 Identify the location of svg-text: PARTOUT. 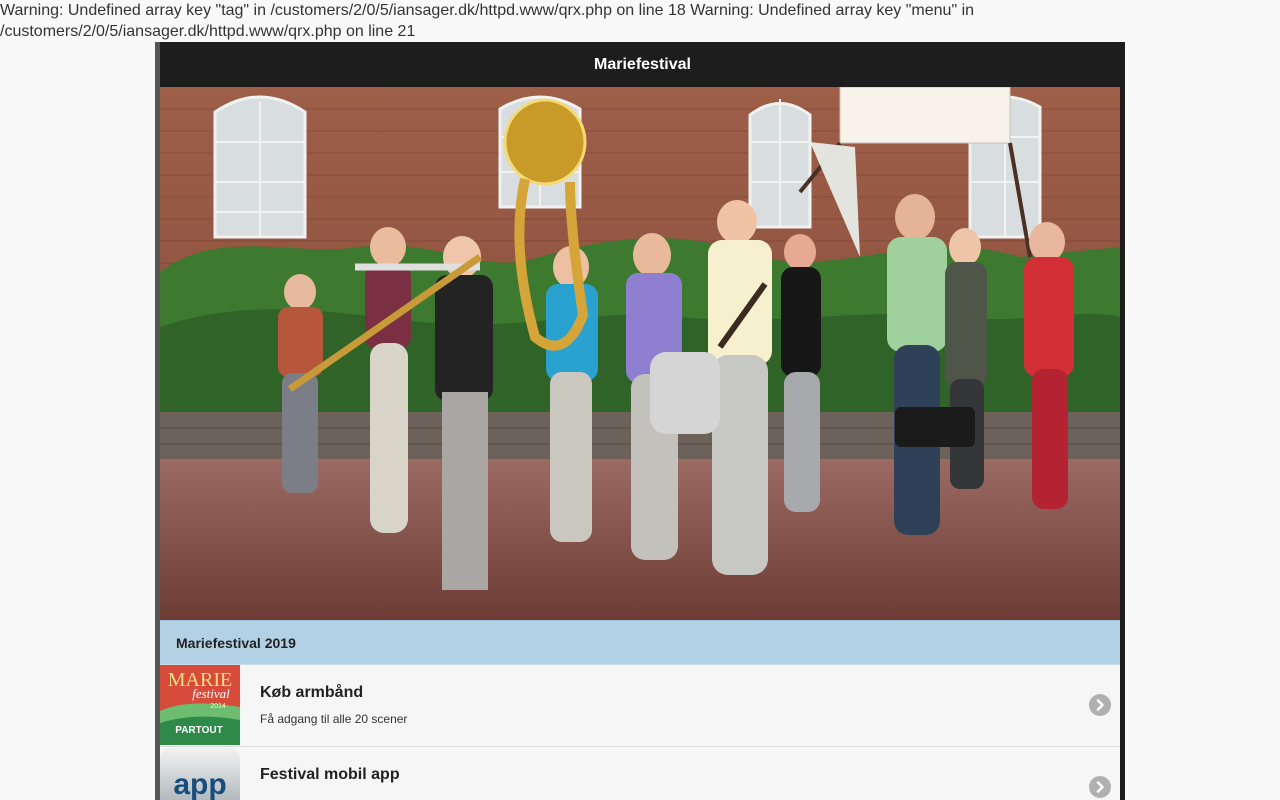
(198, 730).